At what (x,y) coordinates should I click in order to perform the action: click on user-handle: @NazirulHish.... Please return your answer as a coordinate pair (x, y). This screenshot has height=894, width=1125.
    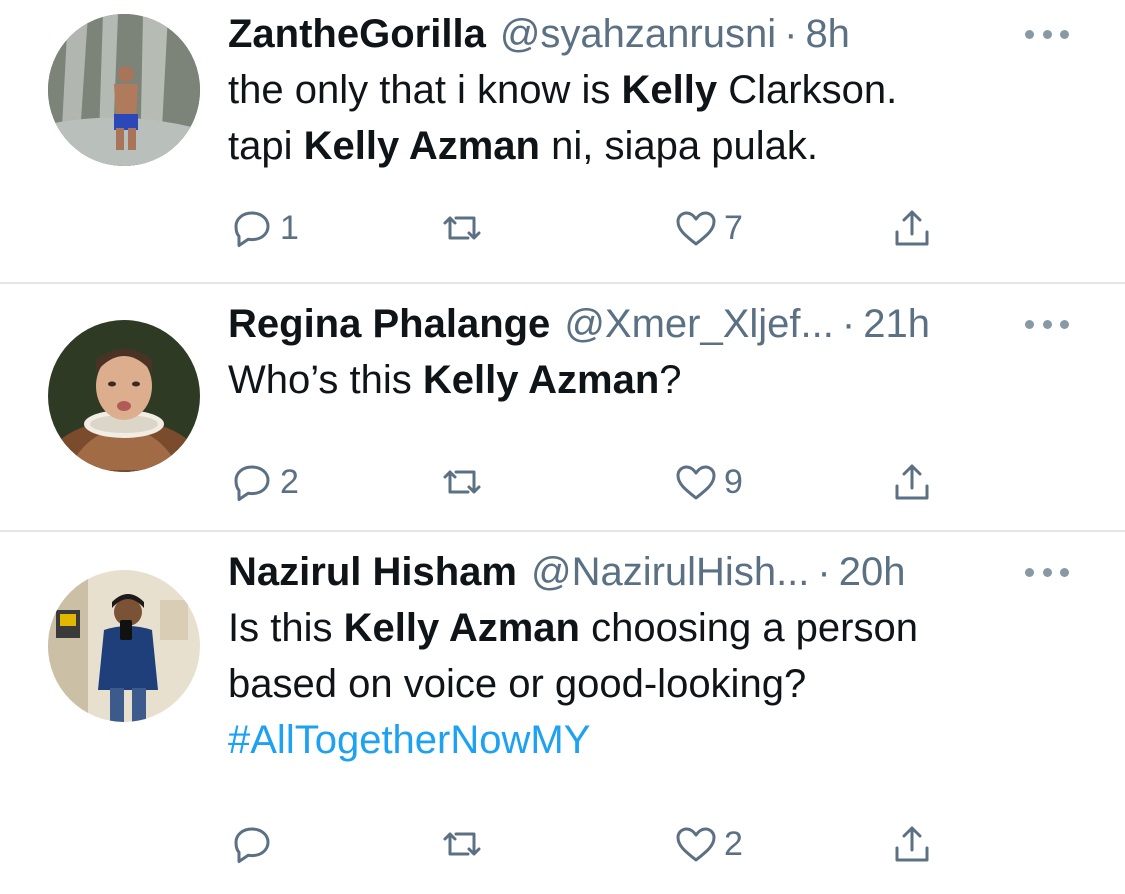
    Looking at the image, I should click on (670, 572).